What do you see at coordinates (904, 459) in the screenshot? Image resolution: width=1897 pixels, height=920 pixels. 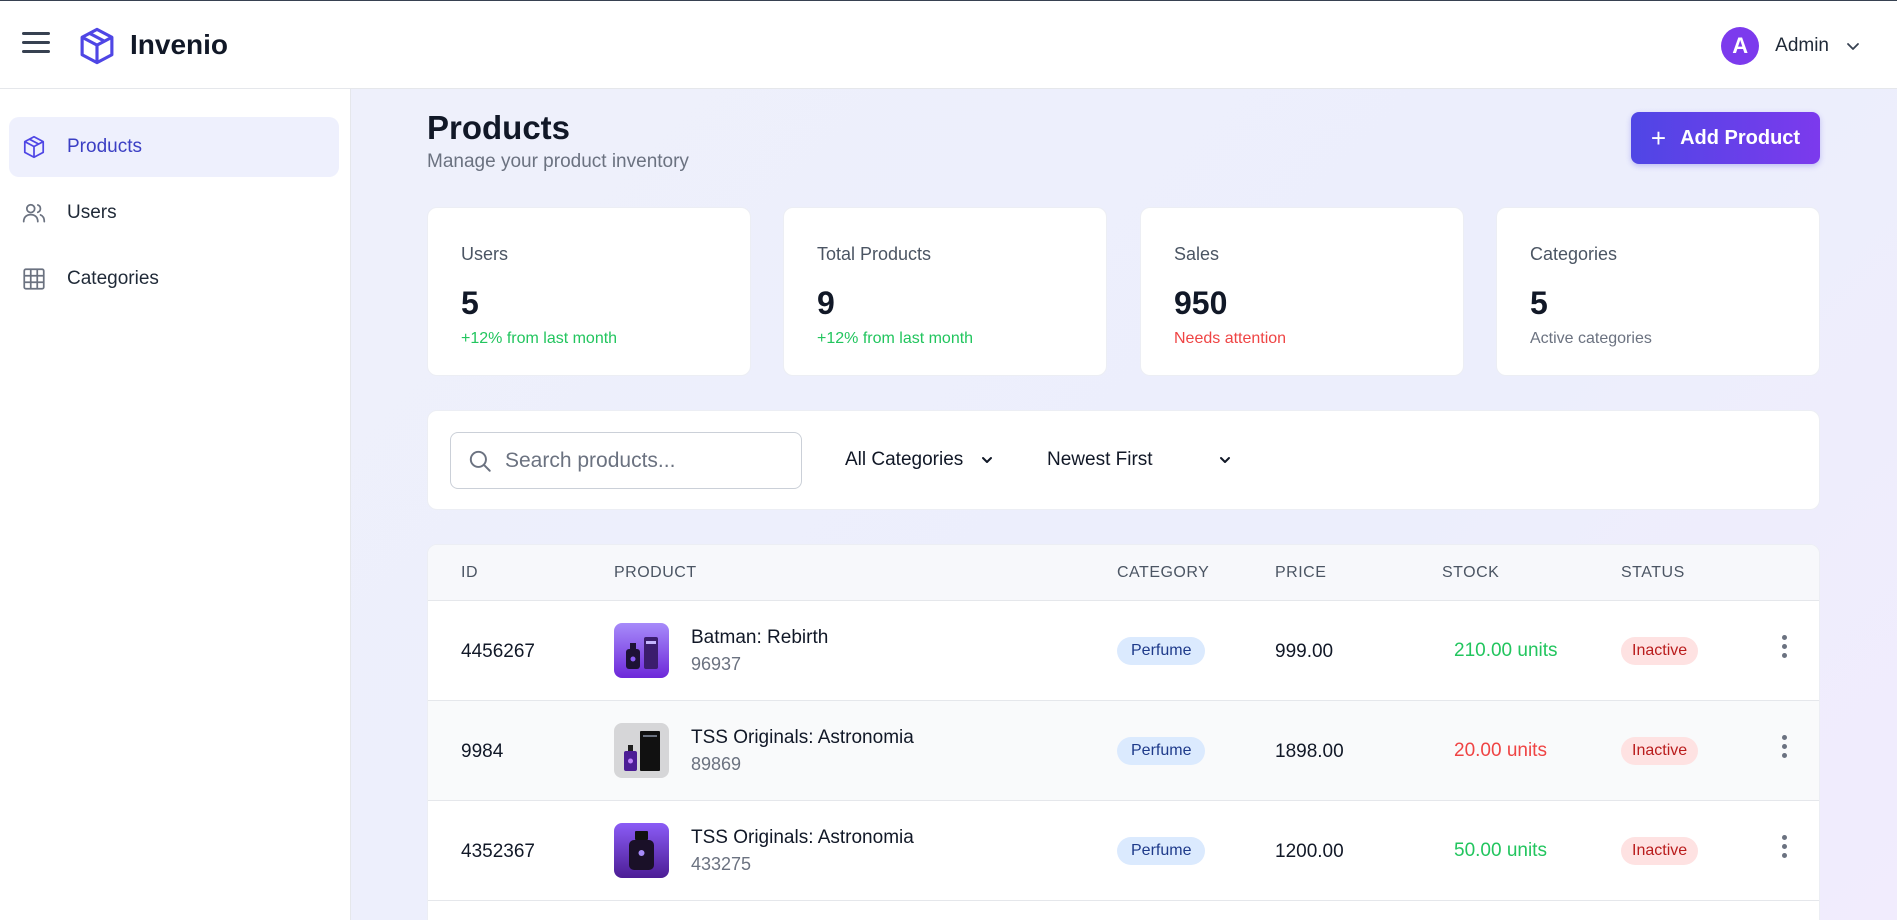 I see `category-select-value: All Categories` at bounding box center [904, 459].